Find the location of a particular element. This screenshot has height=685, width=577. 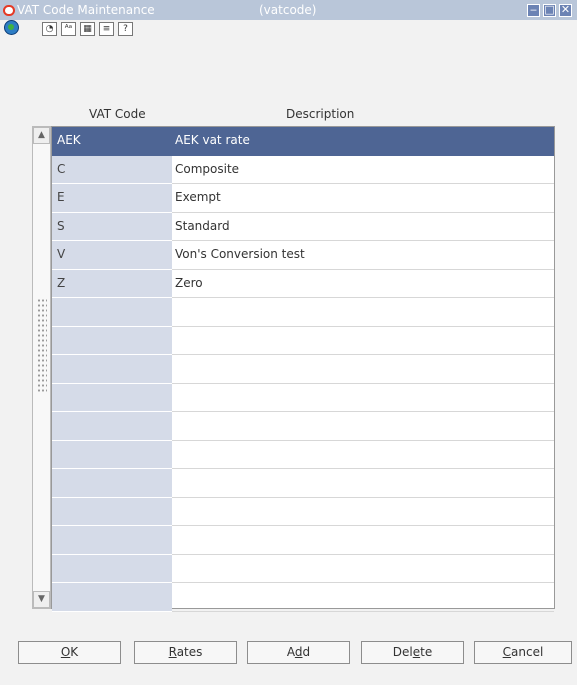

vat-code-cell: V is located at coordinates (112, 255).